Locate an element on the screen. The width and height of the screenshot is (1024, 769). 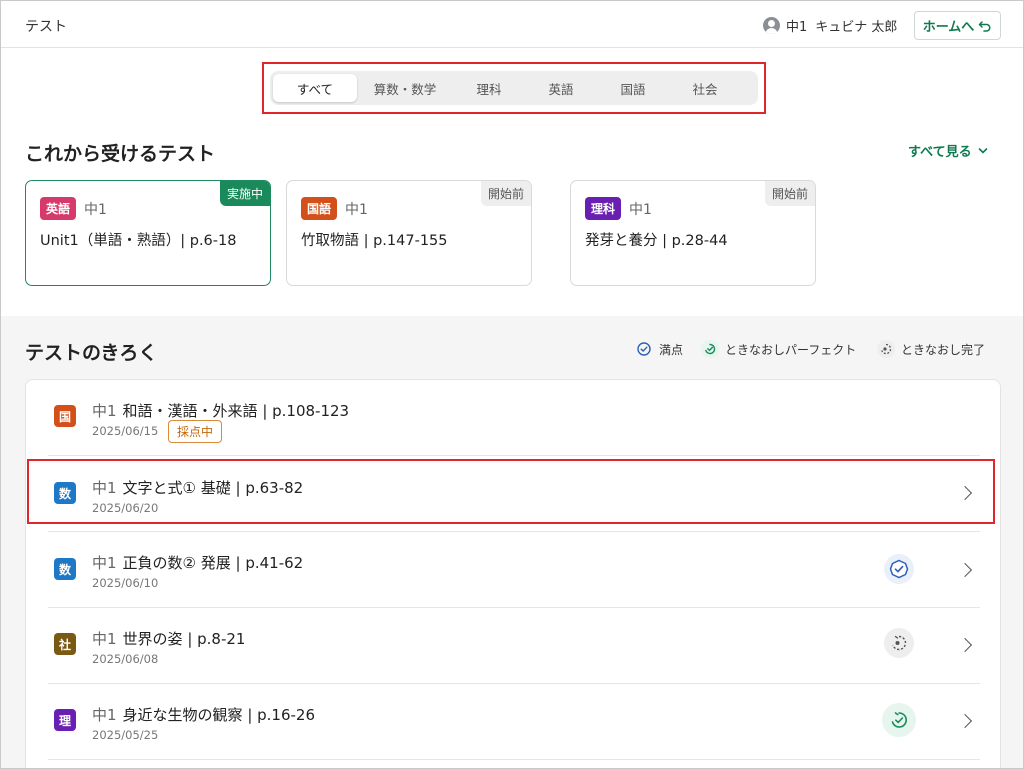
row-date: 2025/05/25 is located at coordinates (125, 735).